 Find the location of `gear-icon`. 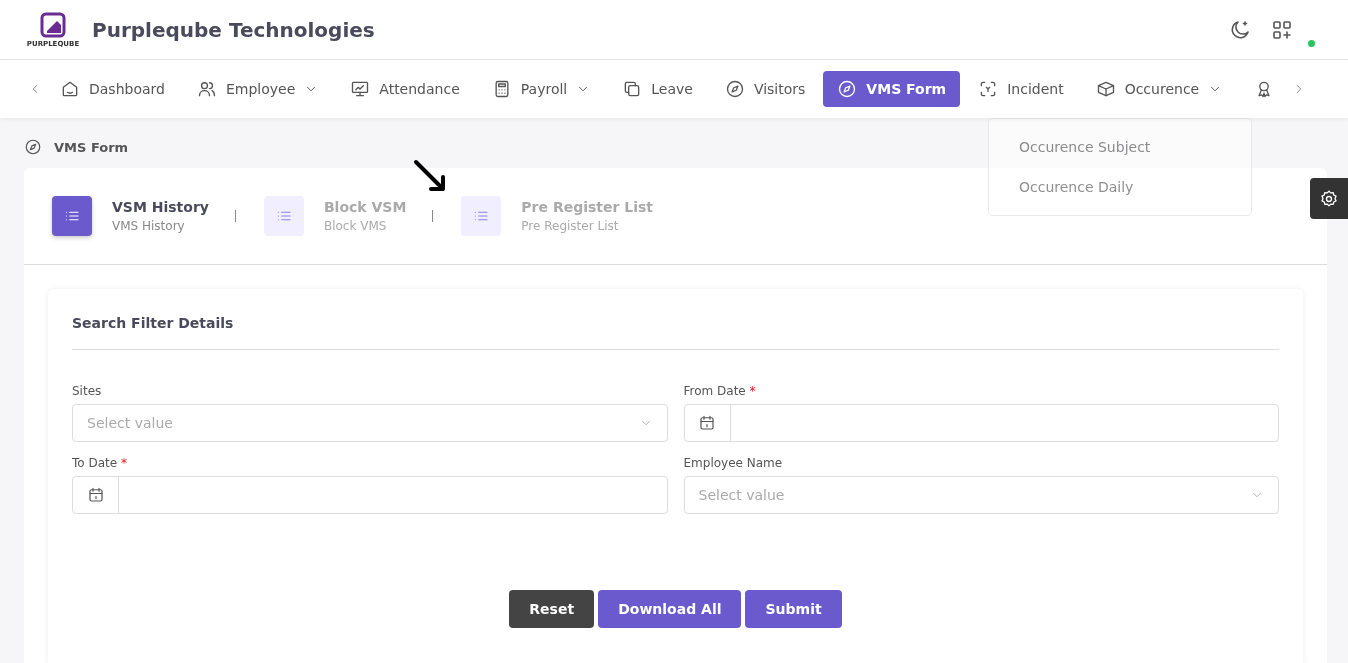

gear-icon is located at coordinates (1329, 198).